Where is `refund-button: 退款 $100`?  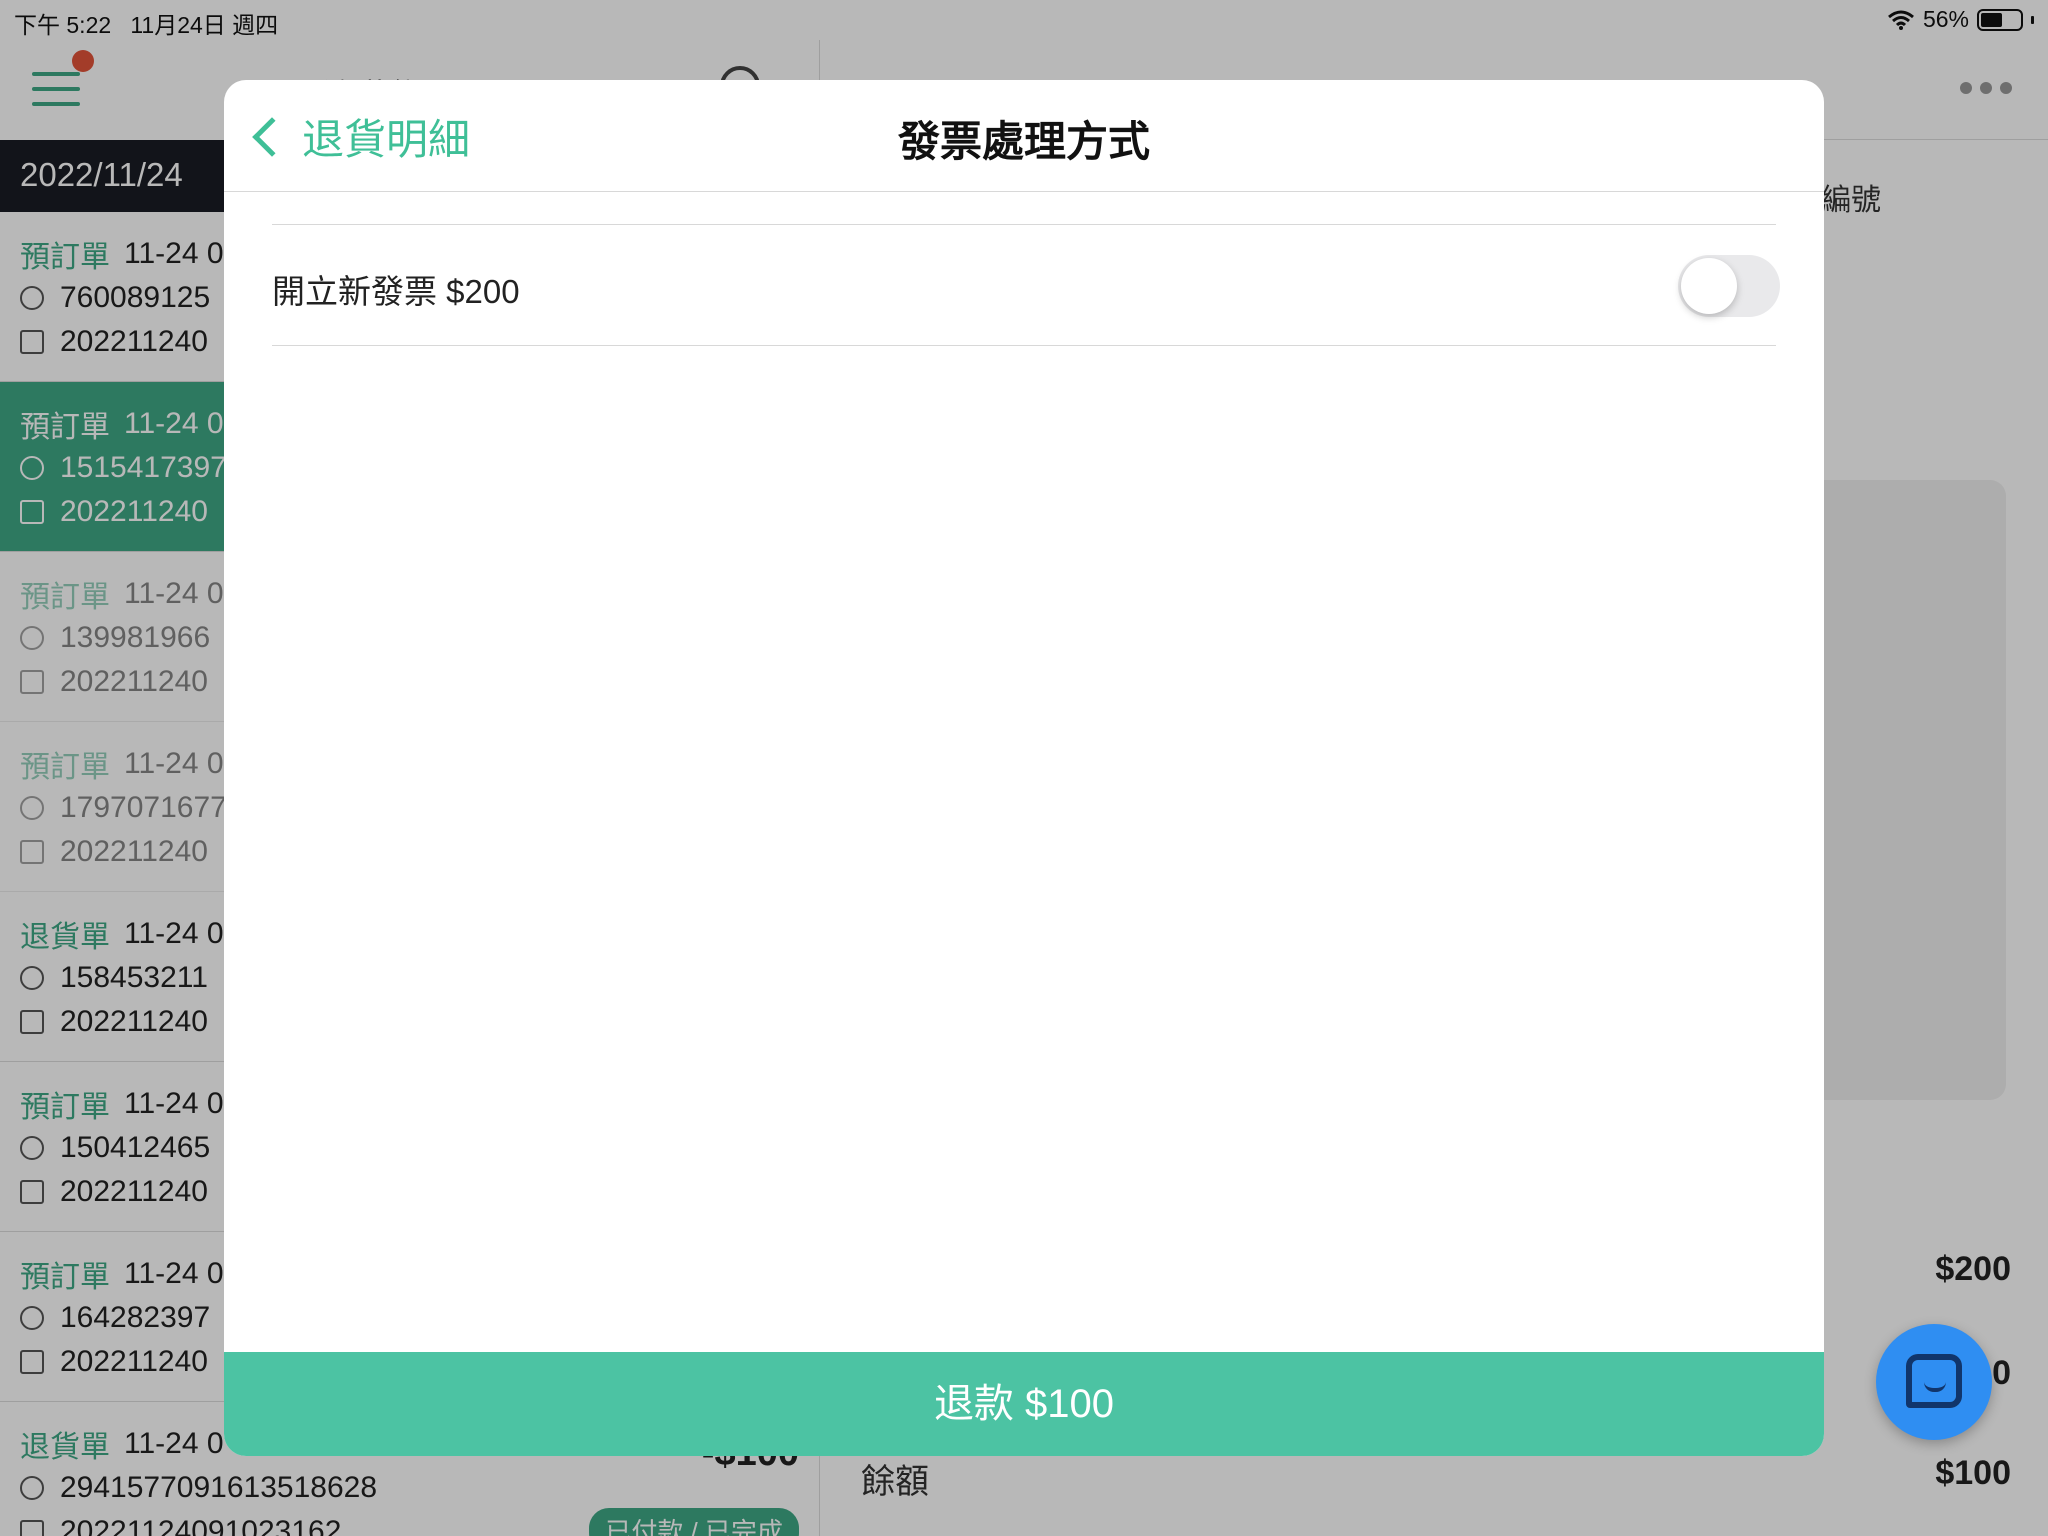
refund-button: 退款 $100 is located at coordinates (1024, 1404).